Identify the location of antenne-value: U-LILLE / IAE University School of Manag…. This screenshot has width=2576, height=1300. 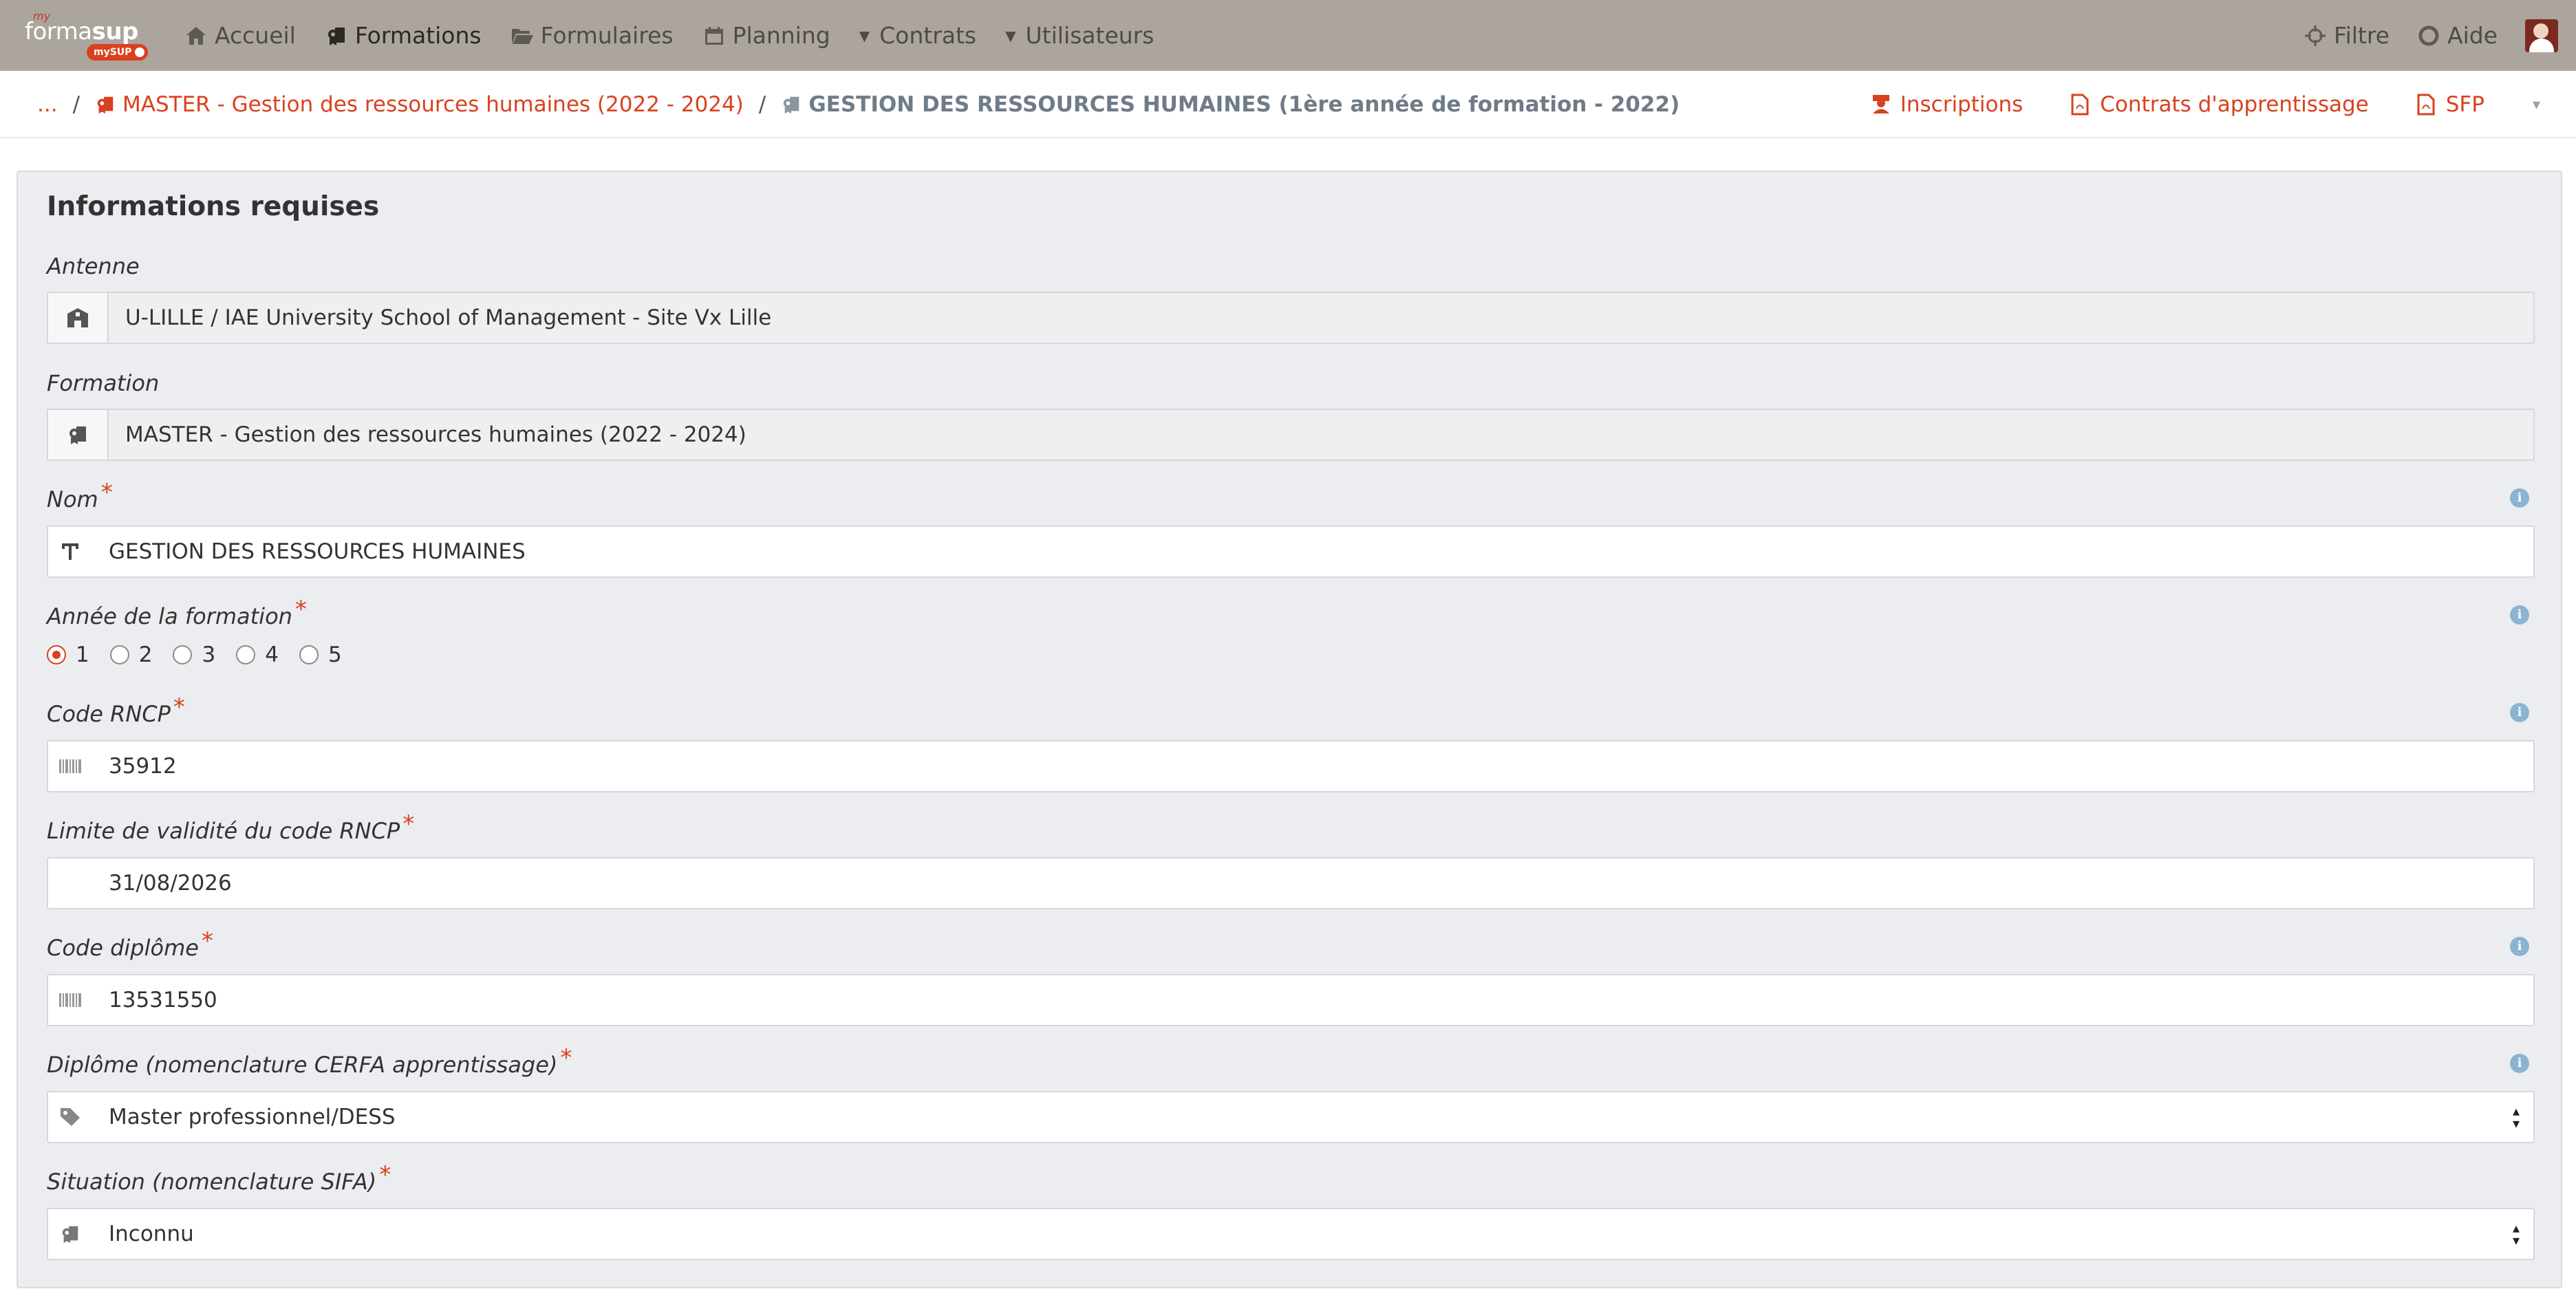
(448, 317).